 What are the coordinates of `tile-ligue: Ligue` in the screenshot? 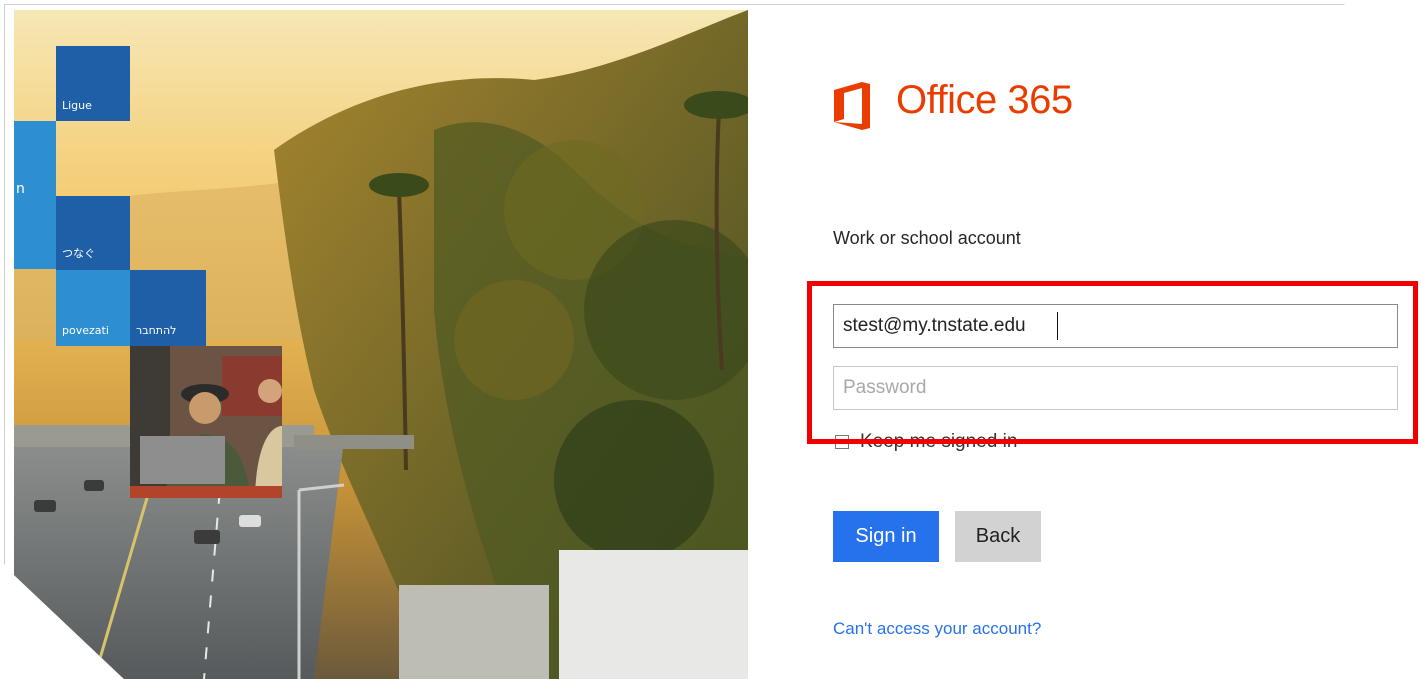 It's located at (93, 83).